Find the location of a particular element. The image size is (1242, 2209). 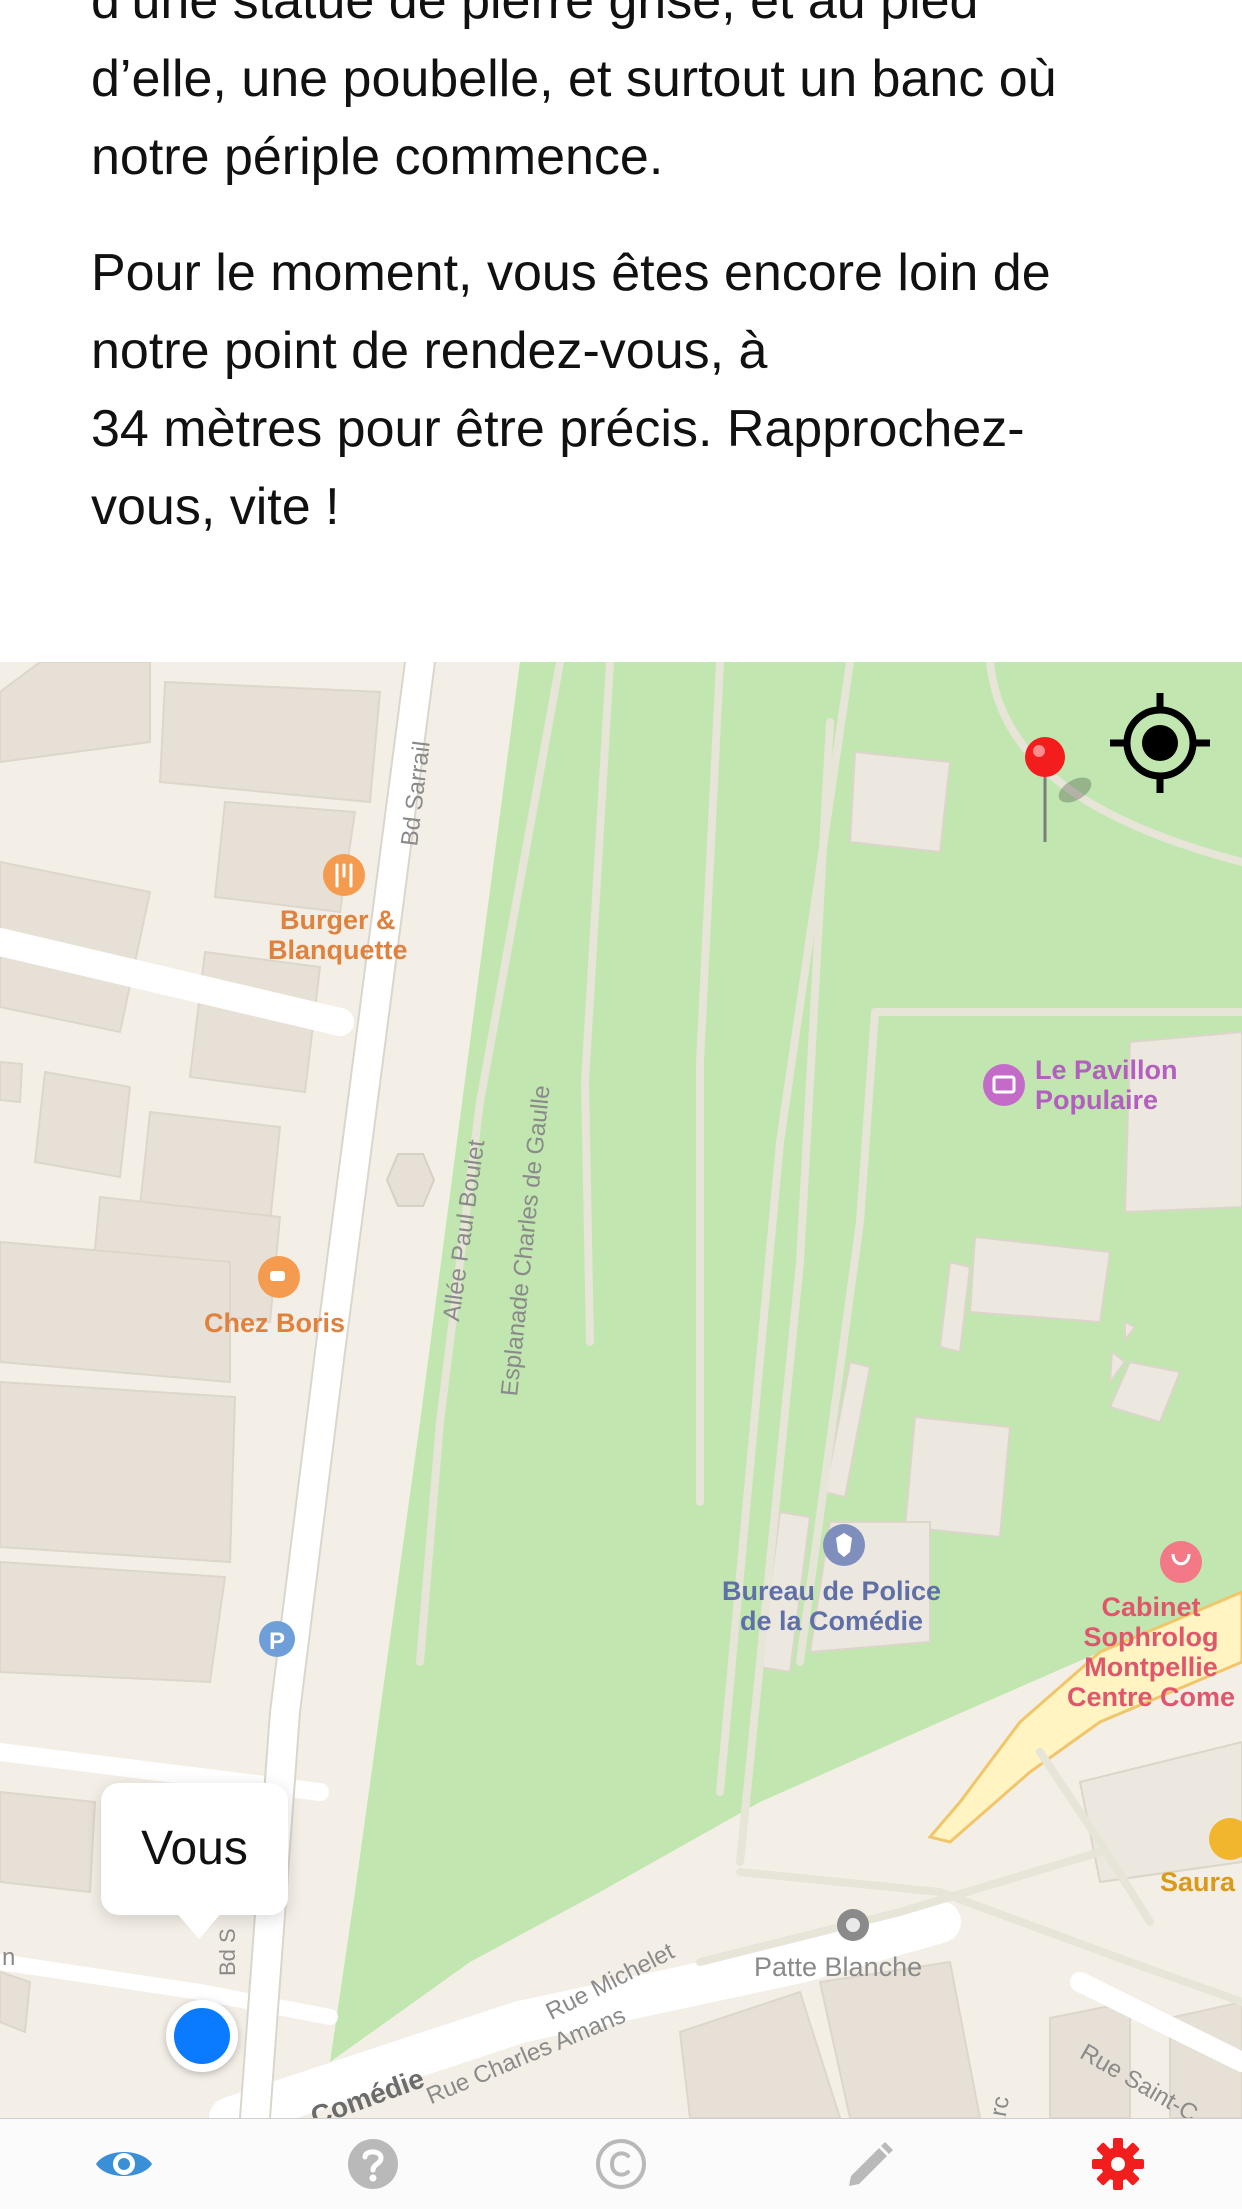

gear-icon is located at coordinates (1117, 2164).